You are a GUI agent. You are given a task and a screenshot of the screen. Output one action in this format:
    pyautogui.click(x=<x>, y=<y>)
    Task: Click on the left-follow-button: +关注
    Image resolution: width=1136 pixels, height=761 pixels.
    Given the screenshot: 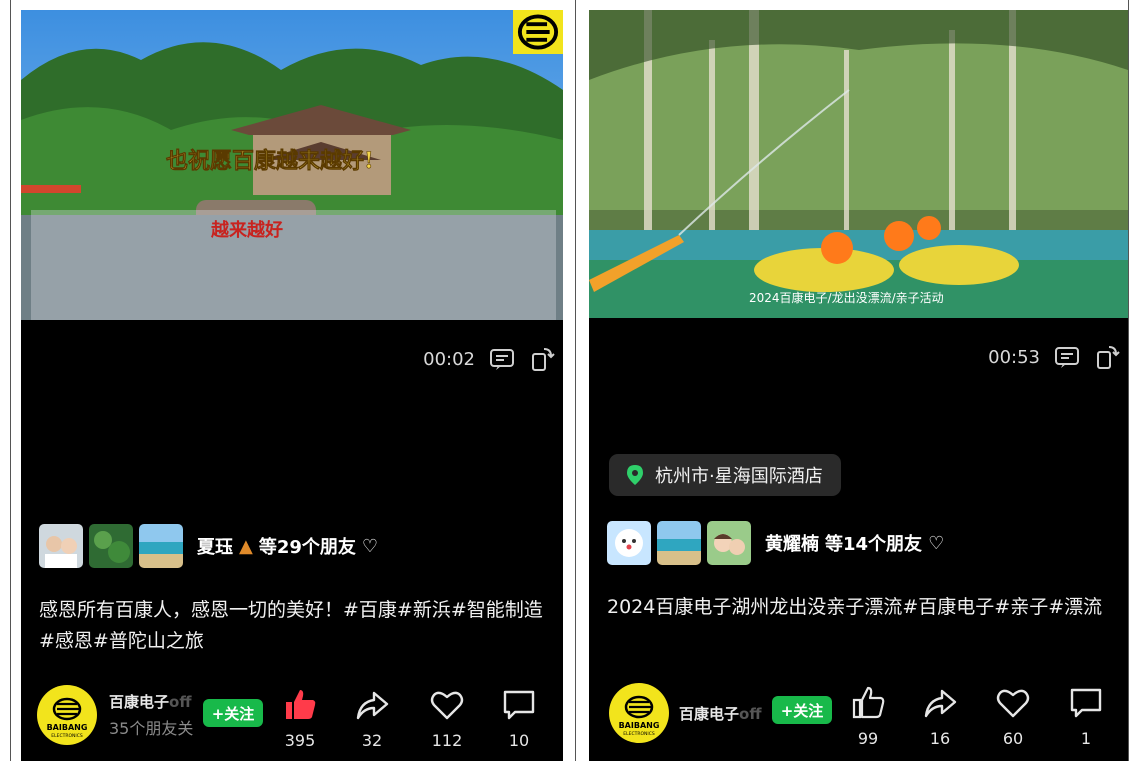 What is the action you would take?
    pyautogui.click(x=233, y=713)
    